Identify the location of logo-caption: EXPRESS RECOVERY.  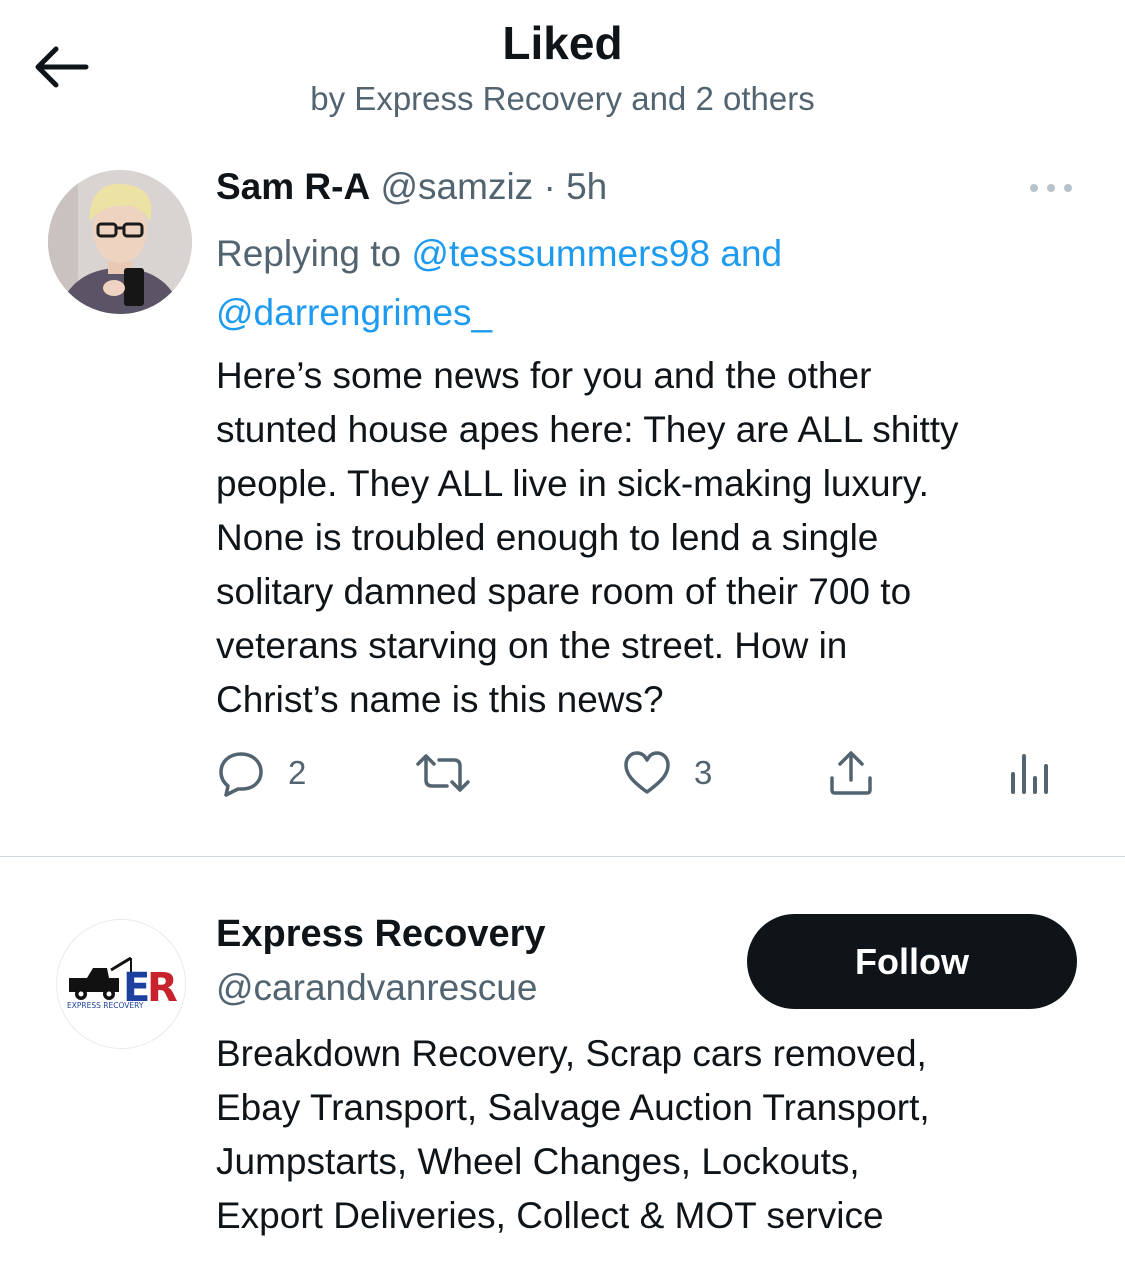
(105, 1005).